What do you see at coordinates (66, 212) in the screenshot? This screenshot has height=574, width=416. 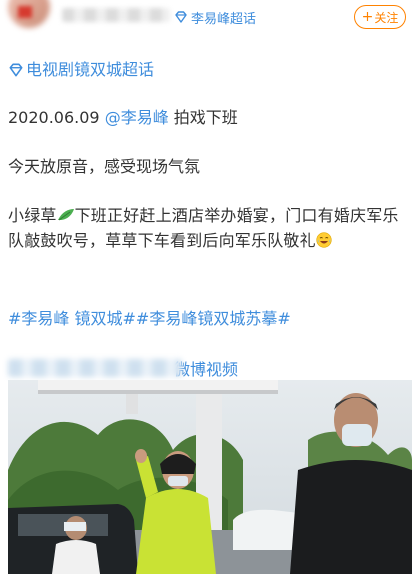 I see `leaf-emoji-icon` at bounding box center [66, 212].